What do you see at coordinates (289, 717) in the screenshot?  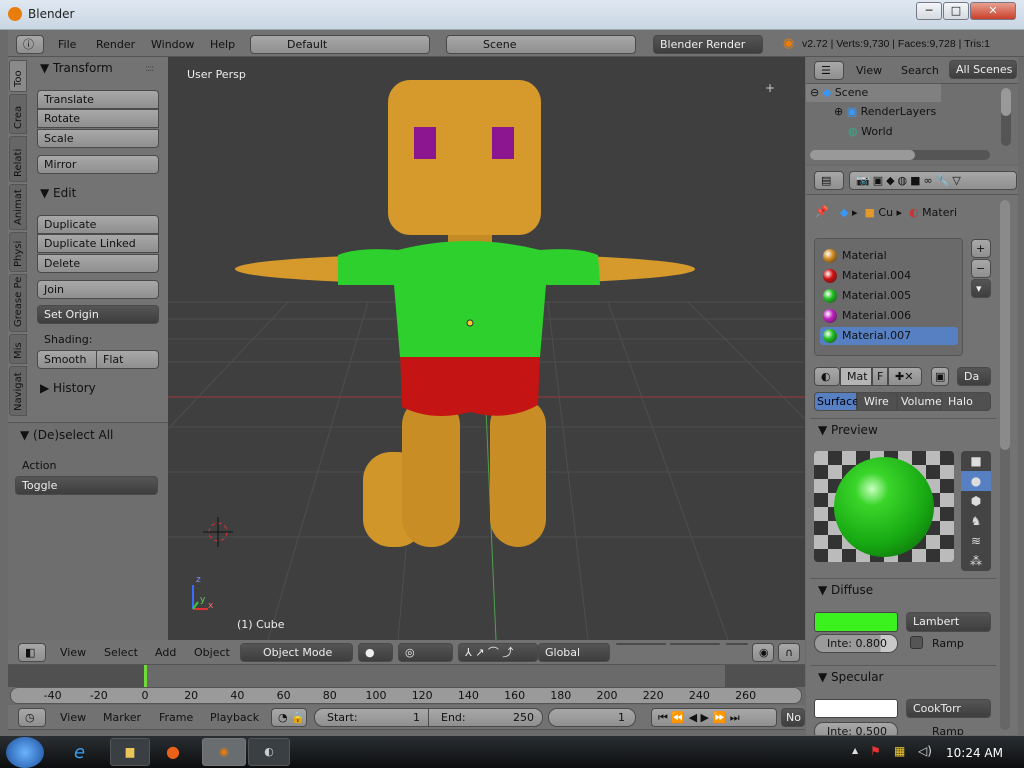 I see `keyframe-record-button: ◔ 🔒` at bounding box center [289, 717].